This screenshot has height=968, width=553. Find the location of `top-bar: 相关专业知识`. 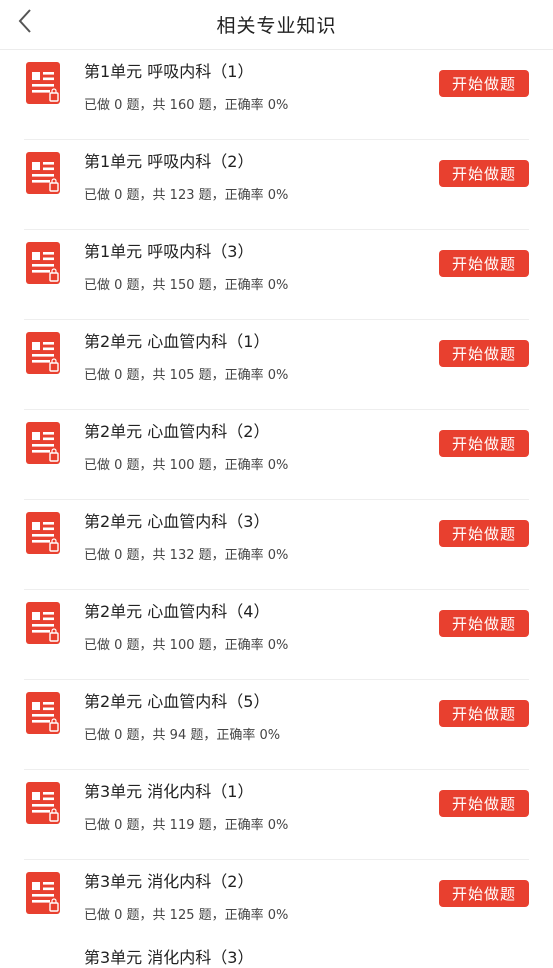

top-bar: 相关专业知识 is located at coordinates (276, 25).